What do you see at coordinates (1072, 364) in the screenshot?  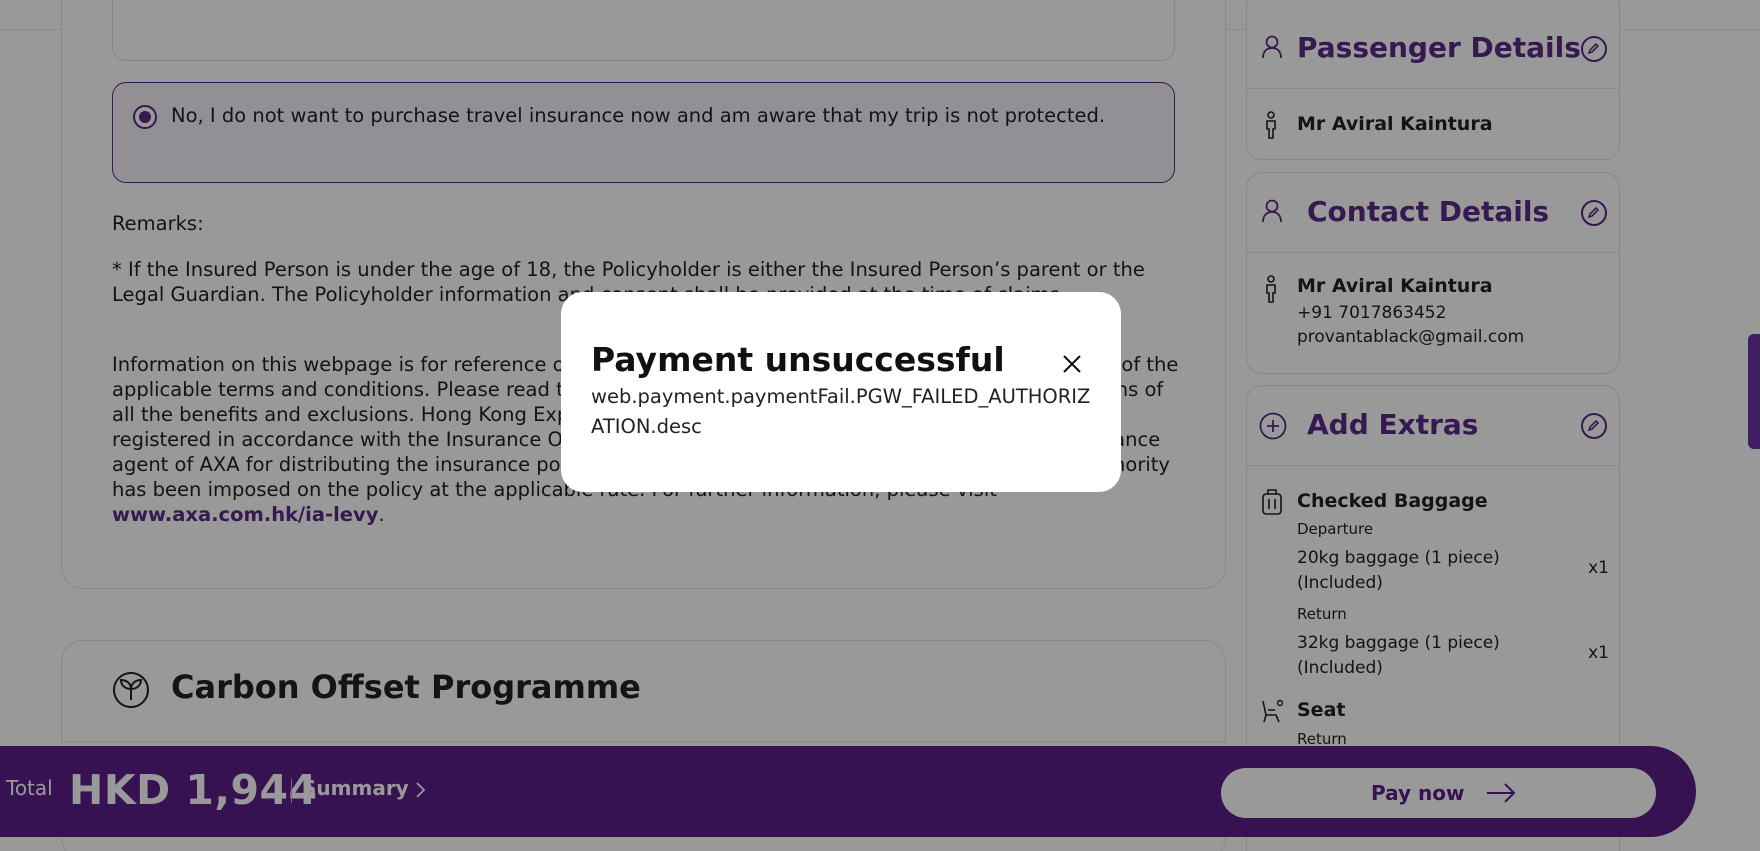 I see `close-icon` at bounding box center [1072, 364].